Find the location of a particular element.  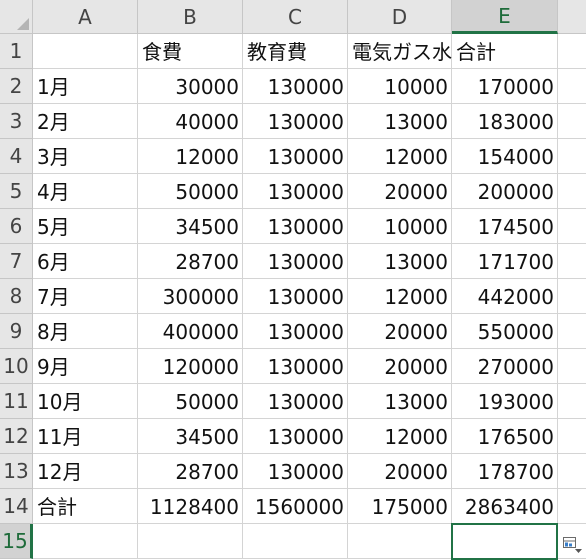

cell-b6: 34500 is located at coordinates (190, 226).